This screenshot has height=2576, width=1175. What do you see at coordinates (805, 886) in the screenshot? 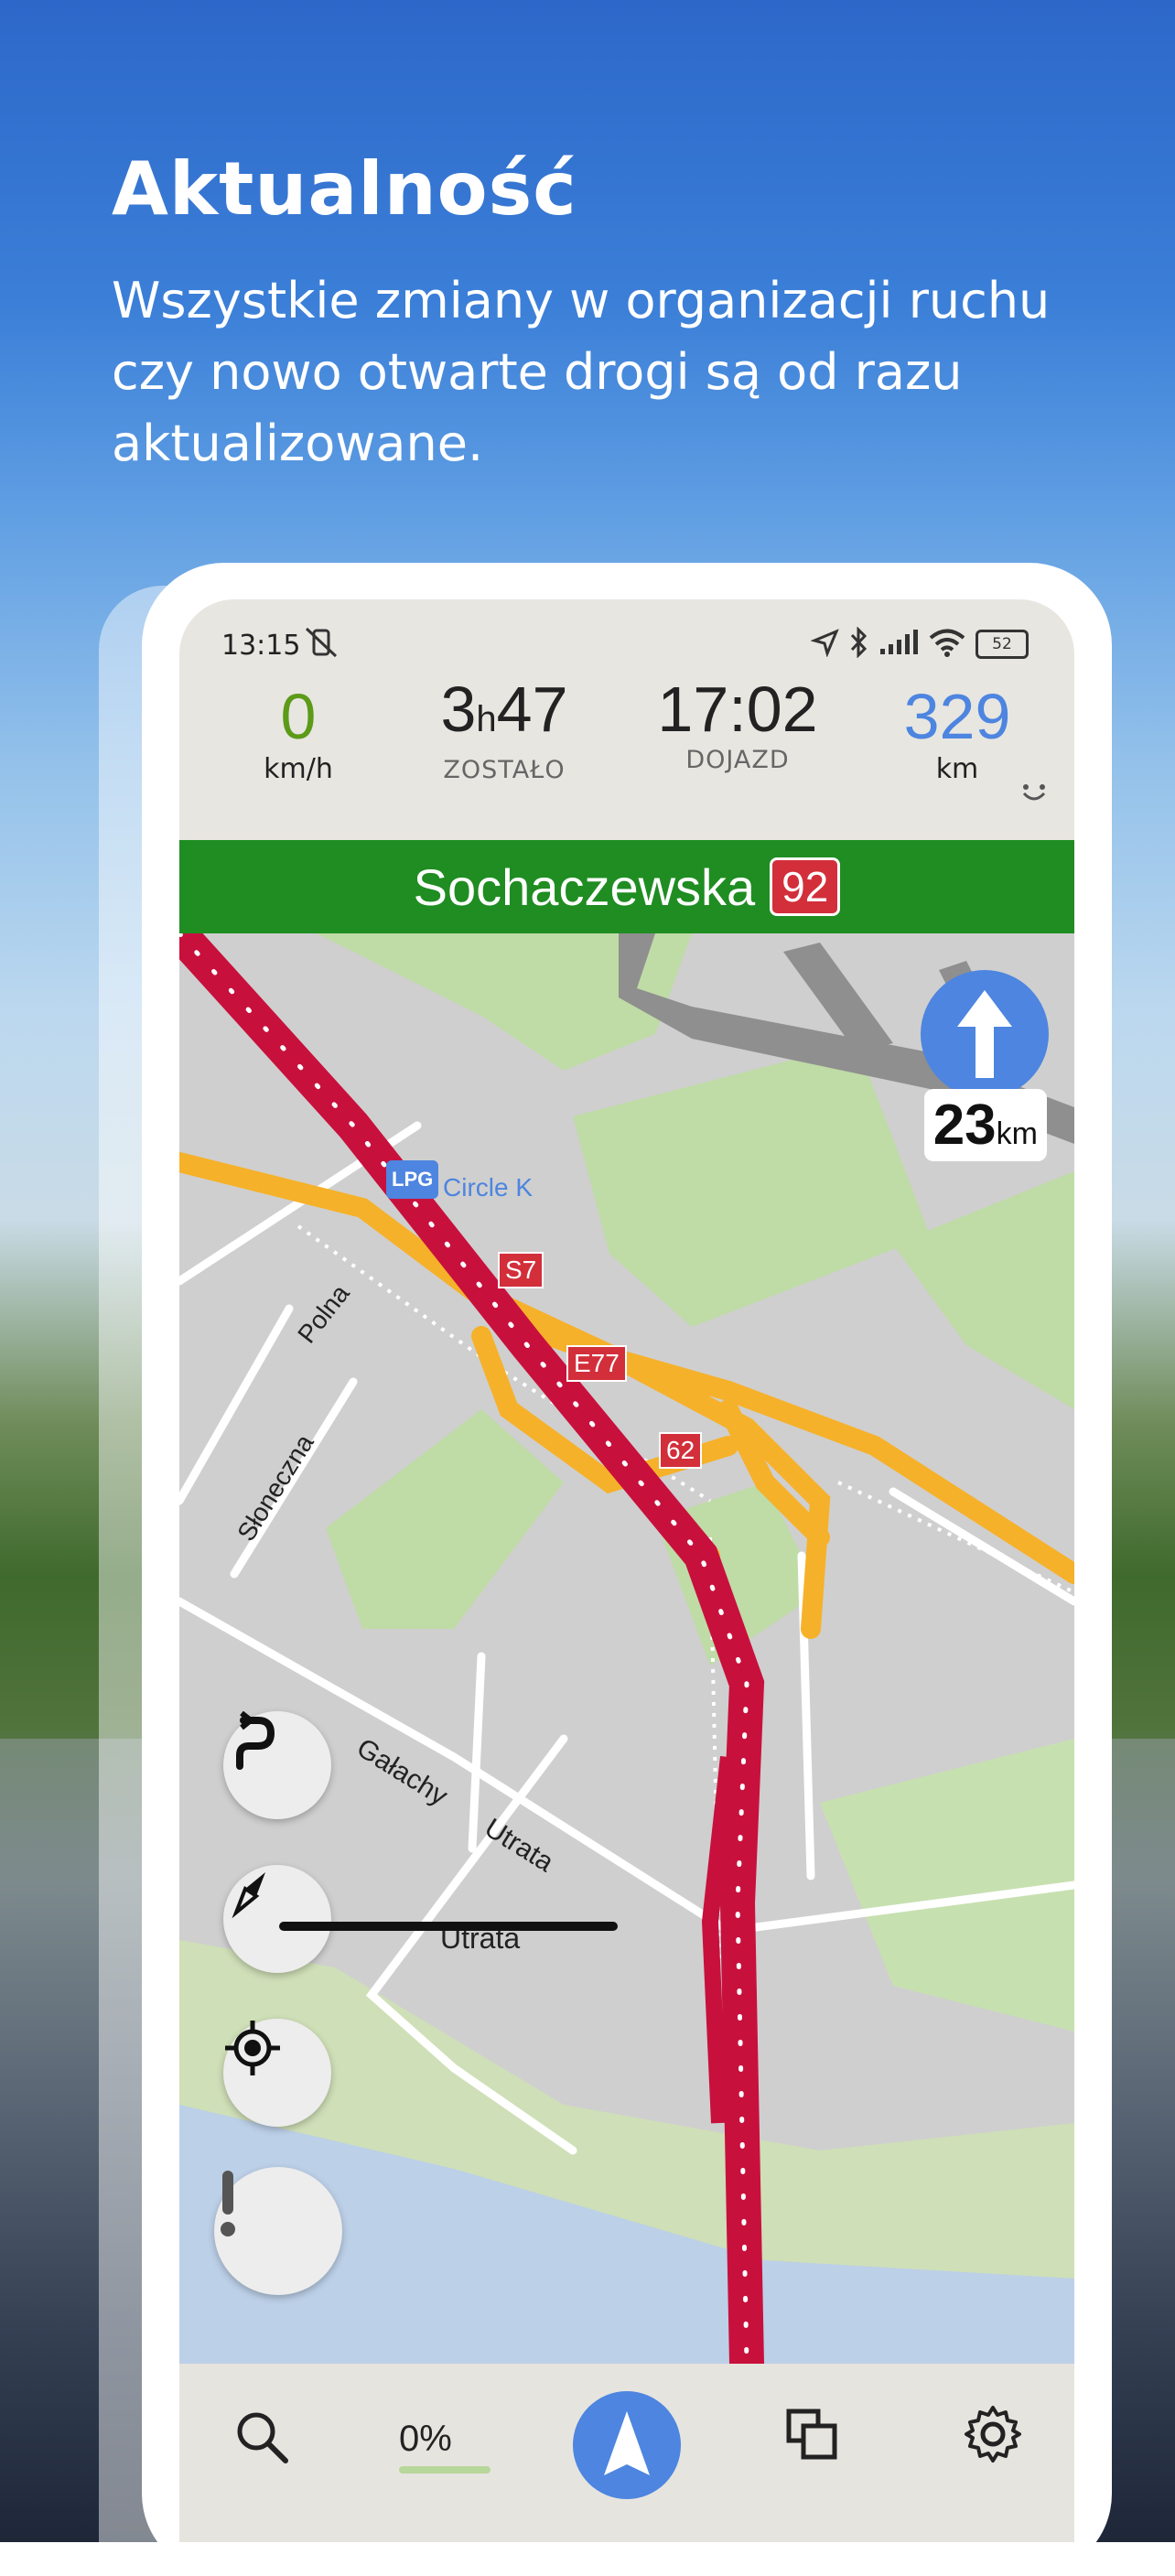
I see `road-number-badge: 92` at bounding box center [805, 886].